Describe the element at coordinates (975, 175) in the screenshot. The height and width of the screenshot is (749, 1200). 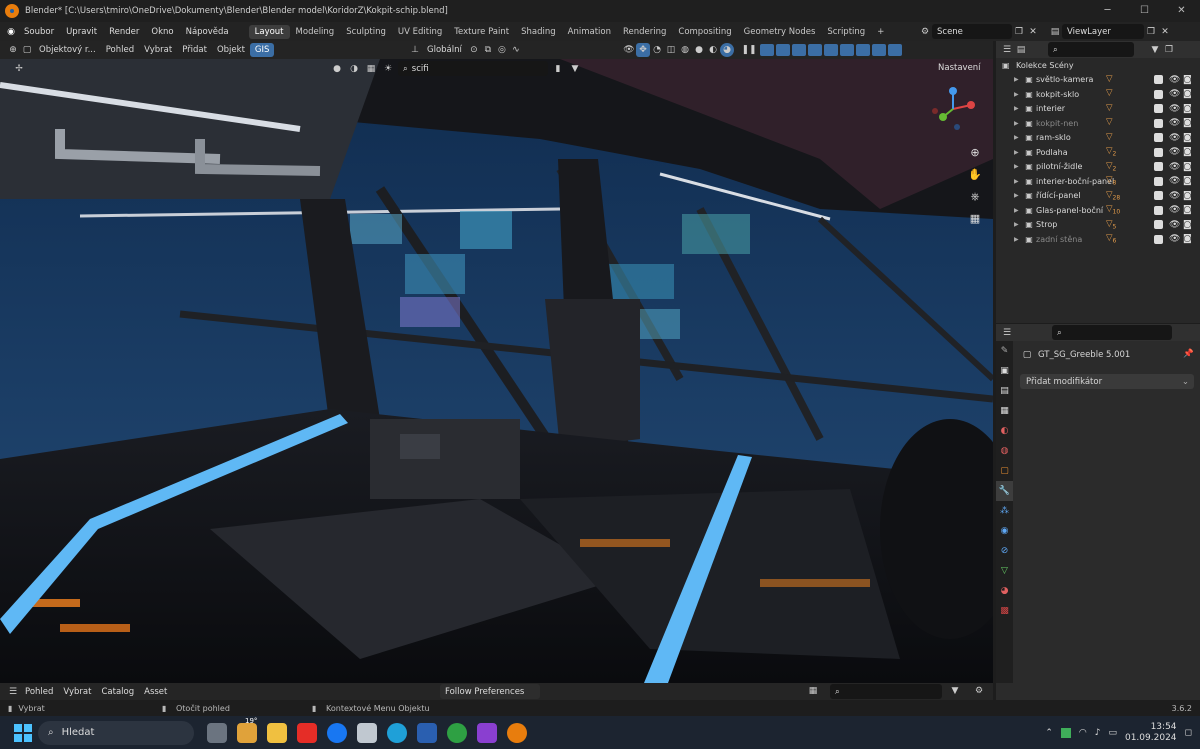
I see `pan-hand-icon: ✋` at that location.